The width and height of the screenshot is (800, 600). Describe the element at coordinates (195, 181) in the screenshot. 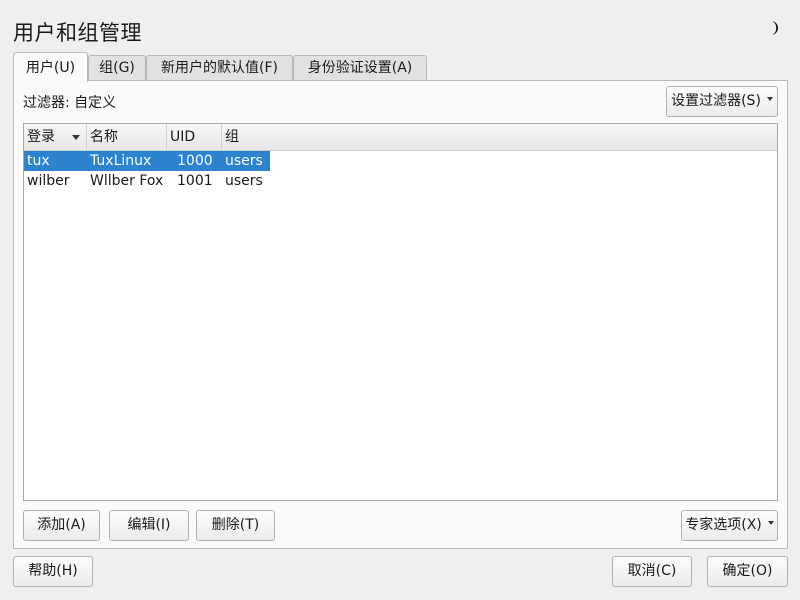

I see `cell-uid: 1001` at that location.